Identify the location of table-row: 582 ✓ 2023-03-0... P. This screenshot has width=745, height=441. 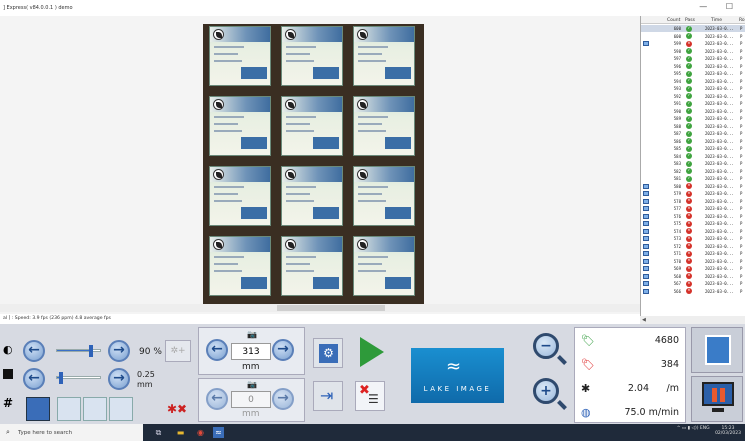
(693, 171).